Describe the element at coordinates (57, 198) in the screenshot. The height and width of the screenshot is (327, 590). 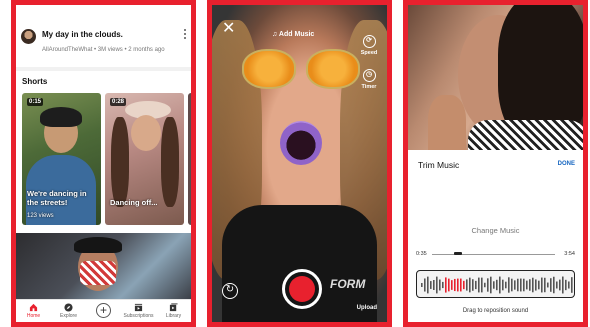
I see `short-caption: We're dancing in the streets!` at that location.